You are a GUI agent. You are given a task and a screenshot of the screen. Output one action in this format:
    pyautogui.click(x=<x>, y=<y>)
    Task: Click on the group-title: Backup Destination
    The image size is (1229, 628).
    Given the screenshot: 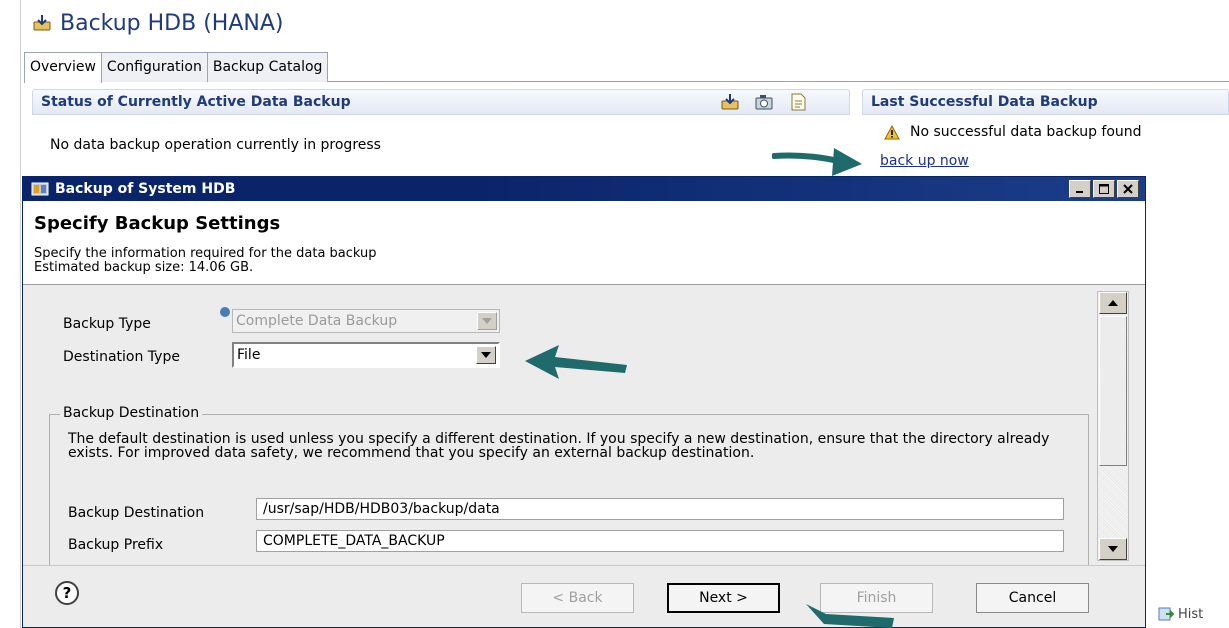 What is the action you would take?
    pyautogui.click(x=131, y=413)
    